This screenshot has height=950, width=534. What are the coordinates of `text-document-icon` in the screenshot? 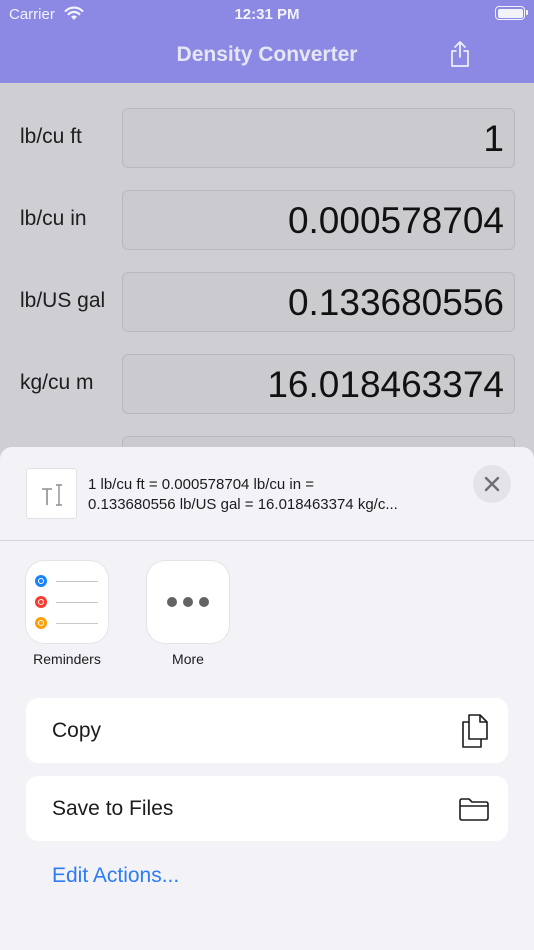 It's located at (51, 493).